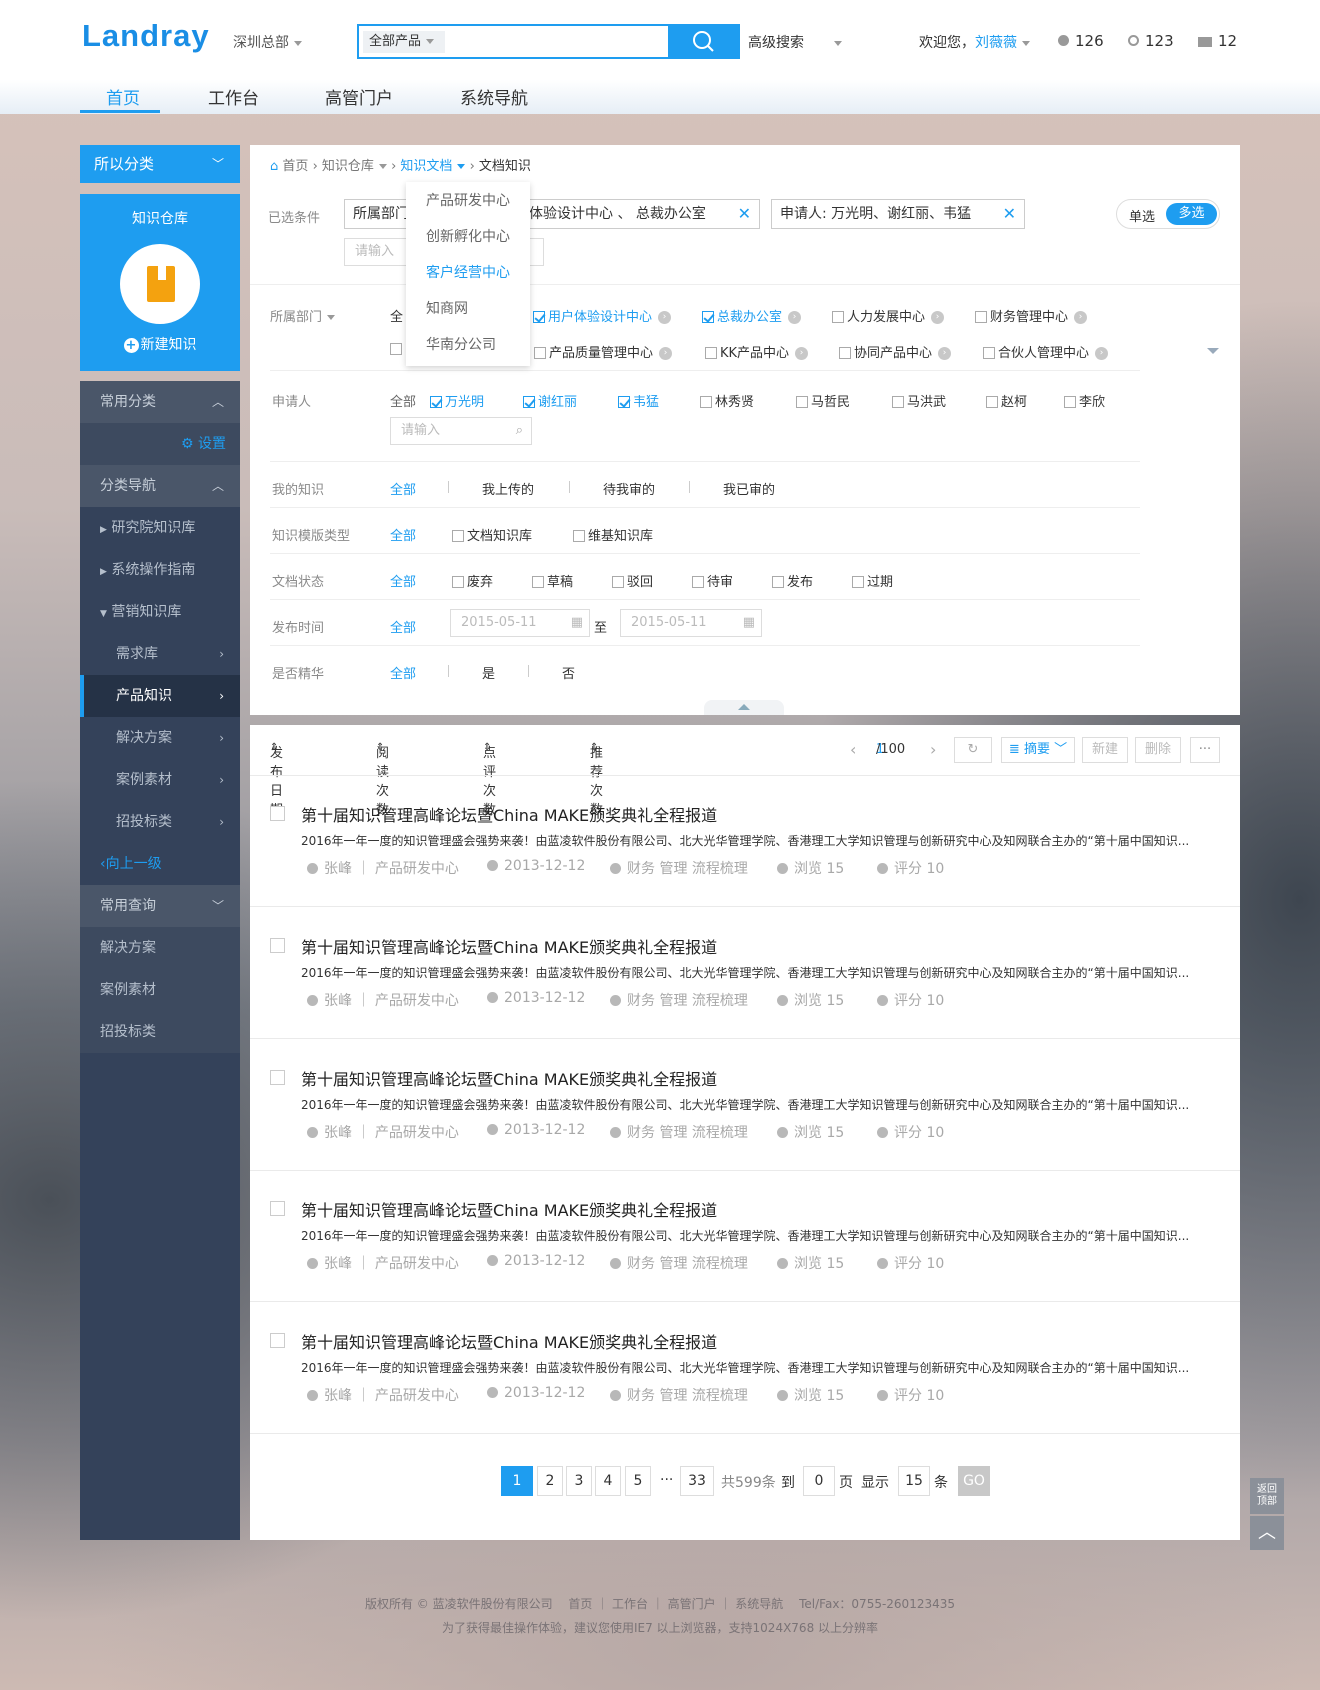 This screenshot has height=1690, width=1320. I want to click on dept-option-collab: 协同产品中心 ›, so click(895, 351).